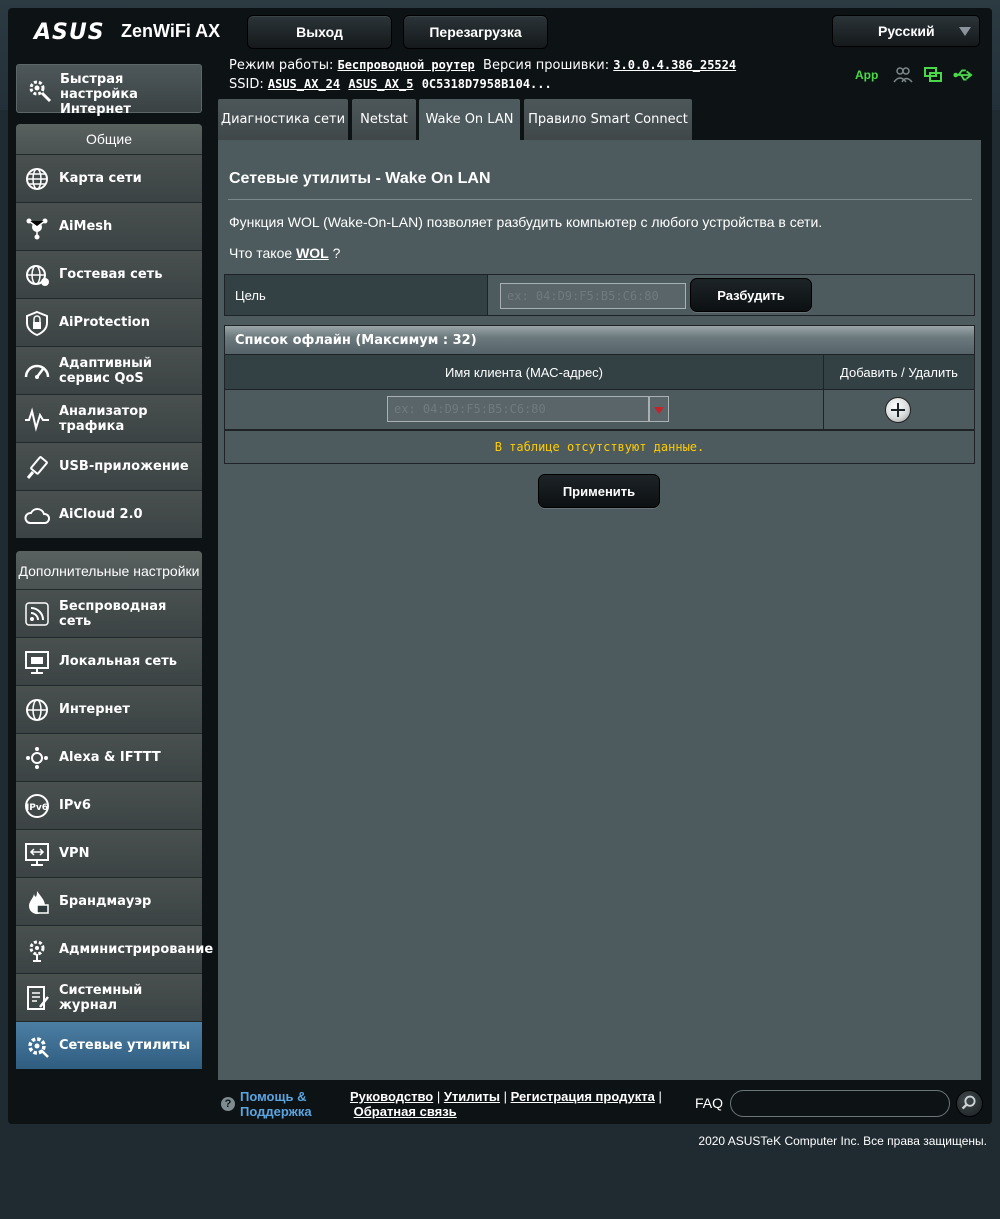 The width and height of the screenshot is (1000, 1219). I want to click on manual-link: Руководство, so click(391, 1096).